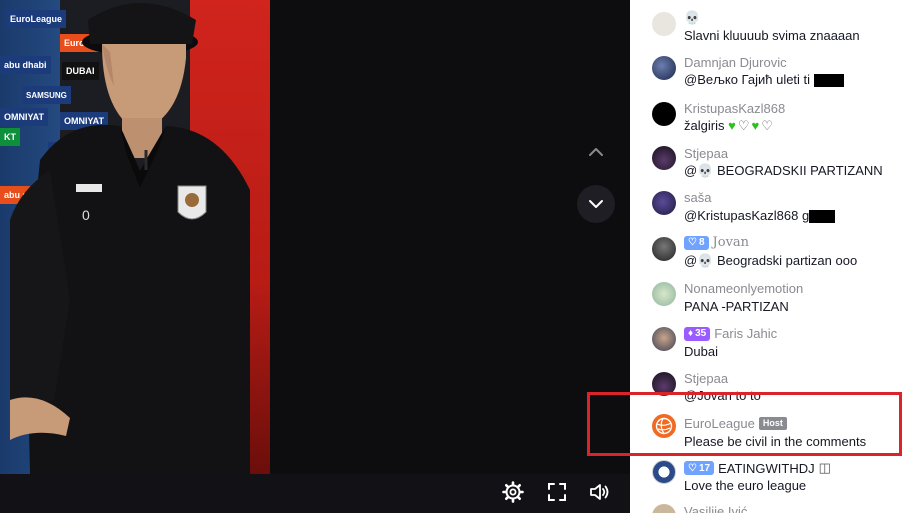 Image resolution: width=906 pixels, height=513 pixels. What do you see at coordinates (771, 260) in the screenshot?
I see `chat-text: @💀 Beogradski partizan ooo` at bounding box center [771, 260].